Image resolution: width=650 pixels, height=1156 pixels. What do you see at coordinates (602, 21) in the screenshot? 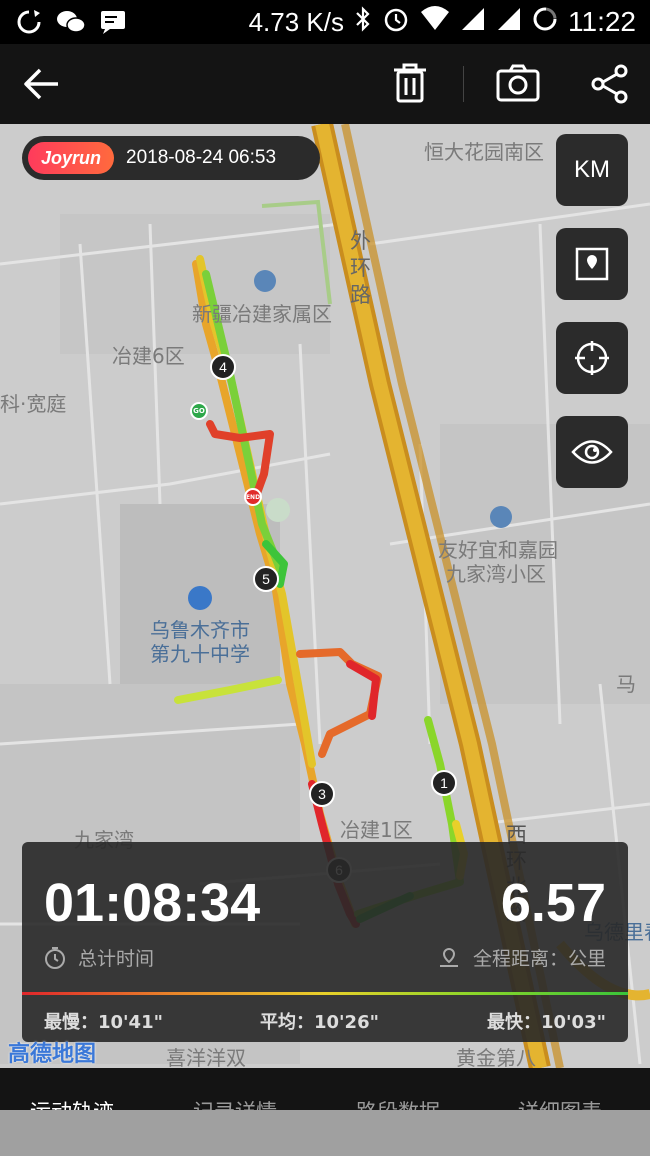
I see `clock: 11:22` at bounding box center [602, 21].